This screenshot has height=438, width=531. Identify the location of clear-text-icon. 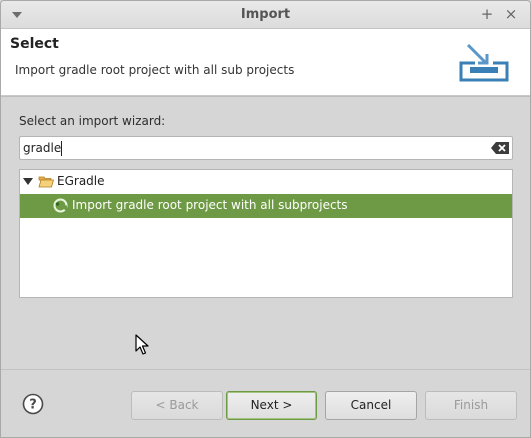
(500, 148).